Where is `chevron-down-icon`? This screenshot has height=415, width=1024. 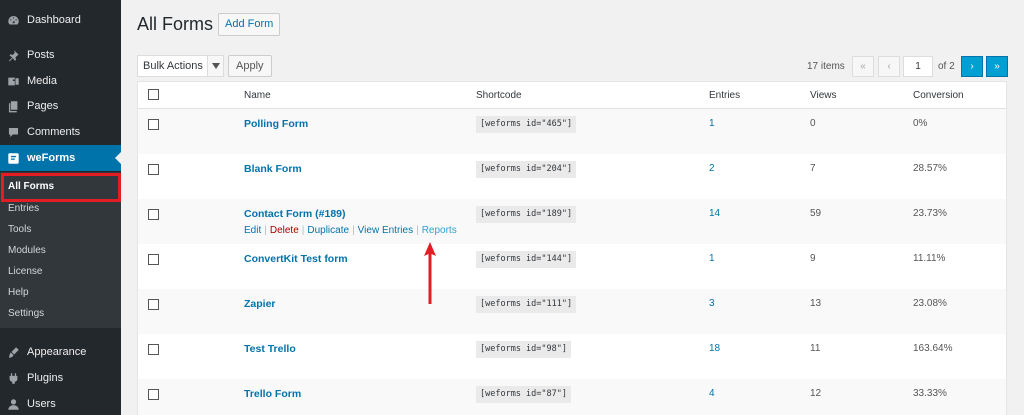
chevron-down-icon is located at coordinates (215, 66).